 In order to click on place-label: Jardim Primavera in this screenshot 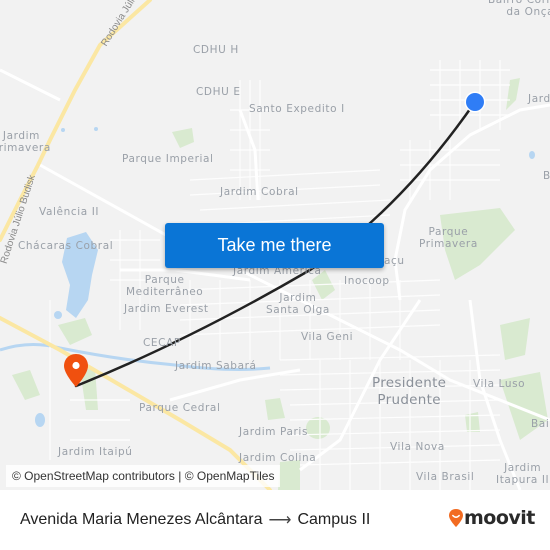, I will do `click(25, 142)`.